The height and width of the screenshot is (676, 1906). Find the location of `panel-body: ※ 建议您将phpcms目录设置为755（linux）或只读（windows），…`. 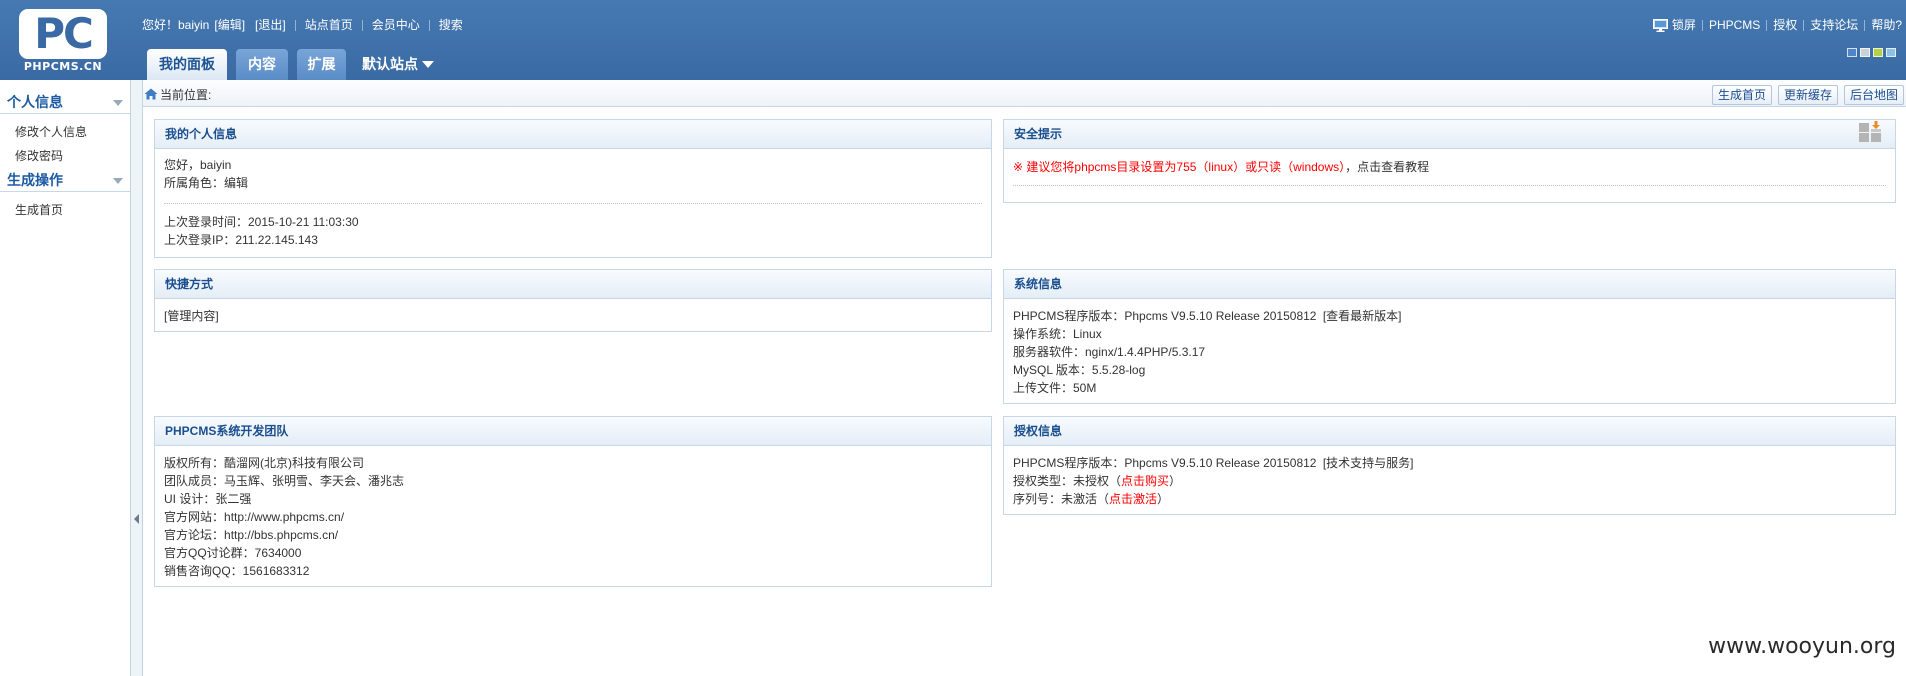

panel-body: ※ 建议您将phpcms目录设置为755（linux）或只读（windows），… is located at coordinates (1449, 167).